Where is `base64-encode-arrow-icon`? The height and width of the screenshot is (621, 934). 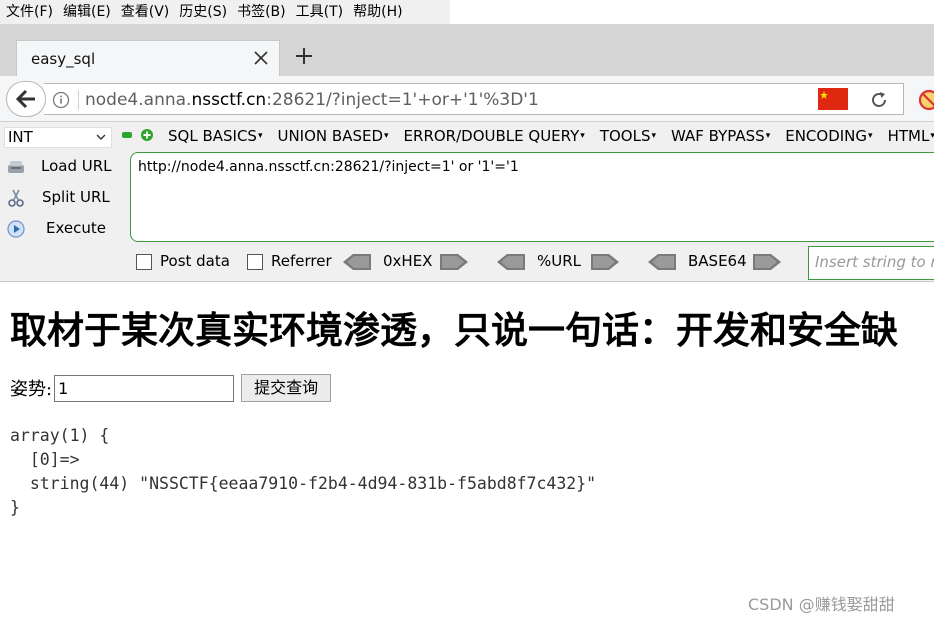 base64-encode-arrow-icon is located at coordinates (767, 262).